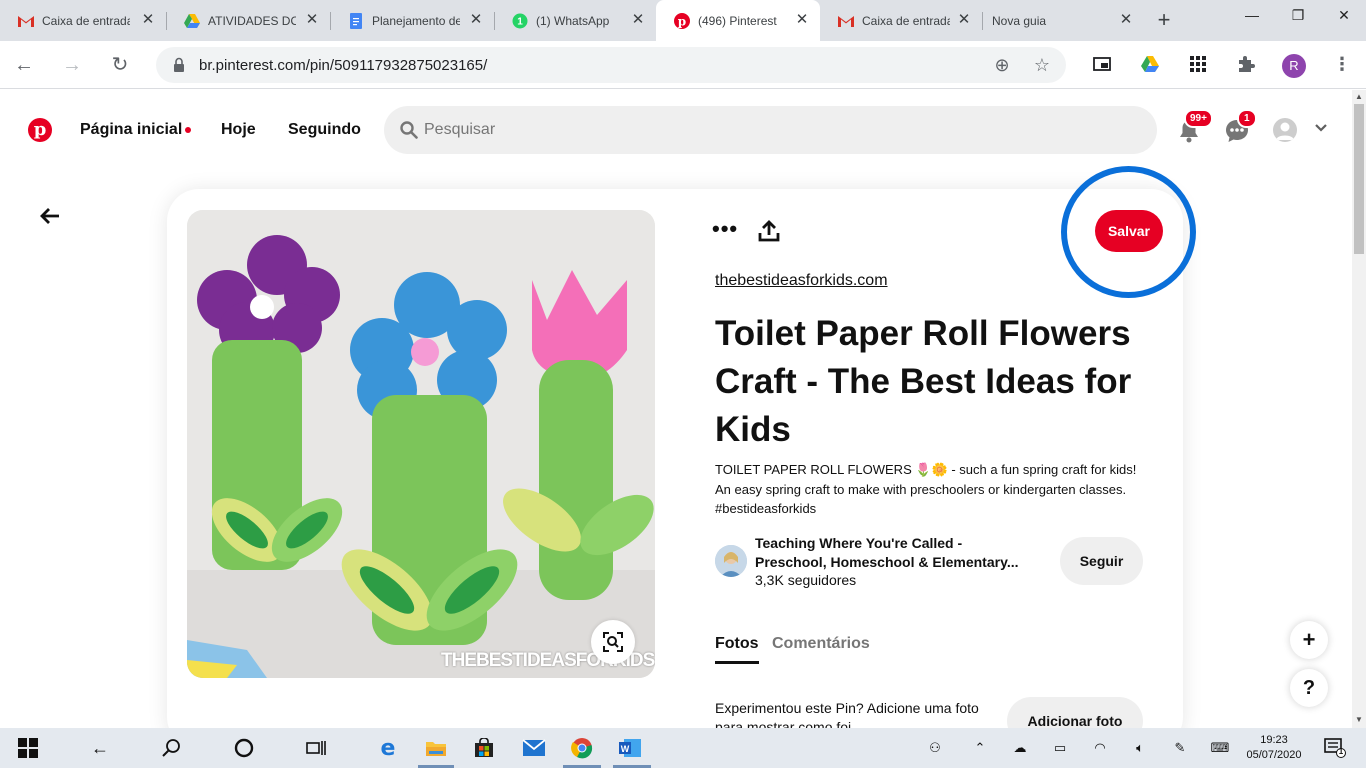 Image resolution: width=1366 pixels, height=768 pixels. What do you see at coordinates (1150, 64) in the screenshot?
I see `extension-drive-icon` at bounding box center [1150, 64].